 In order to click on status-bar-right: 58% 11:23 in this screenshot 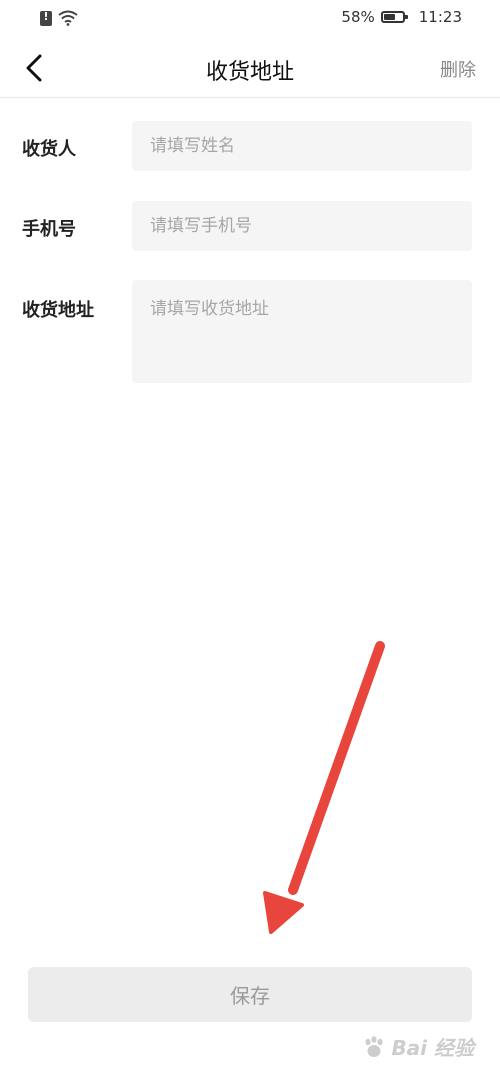, I will do `click(401, 17)`.